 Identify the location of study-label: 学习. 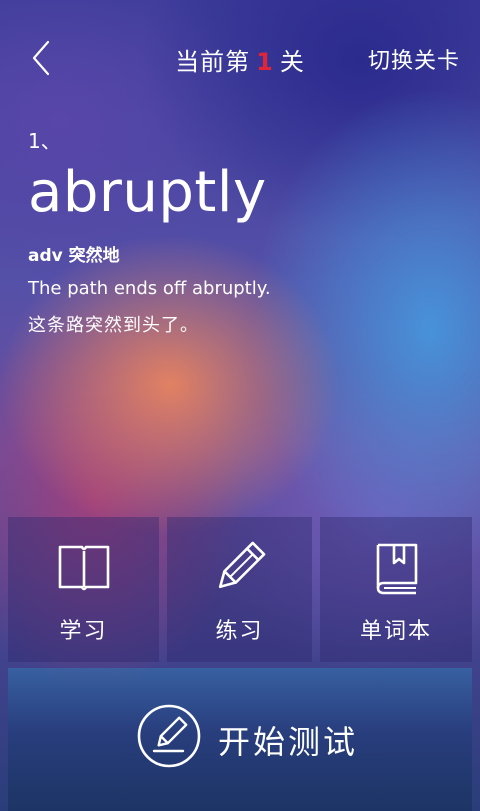
(83, 631).